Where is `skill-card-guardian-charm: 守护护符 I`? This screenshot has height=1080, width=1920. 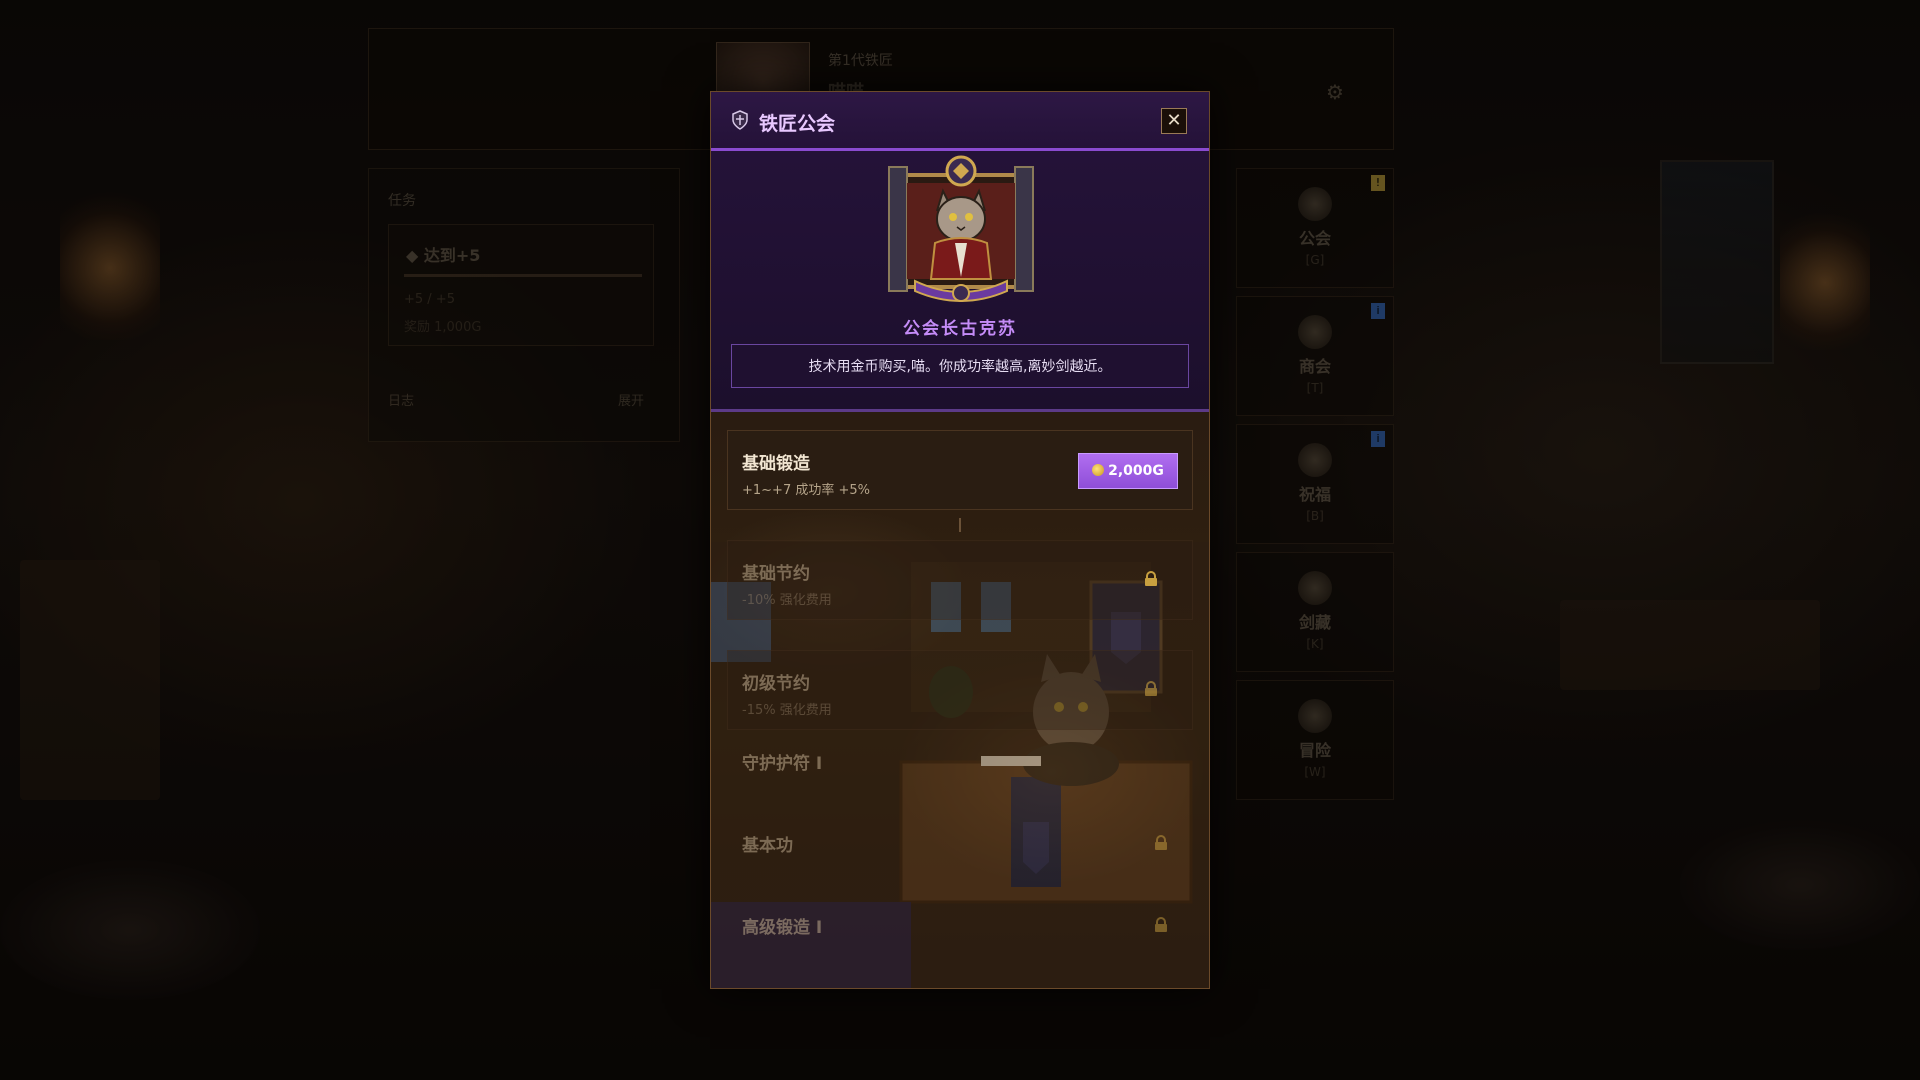
skill-card-guardian-charm: 守护护符 I is located at coordinates (960, 770).